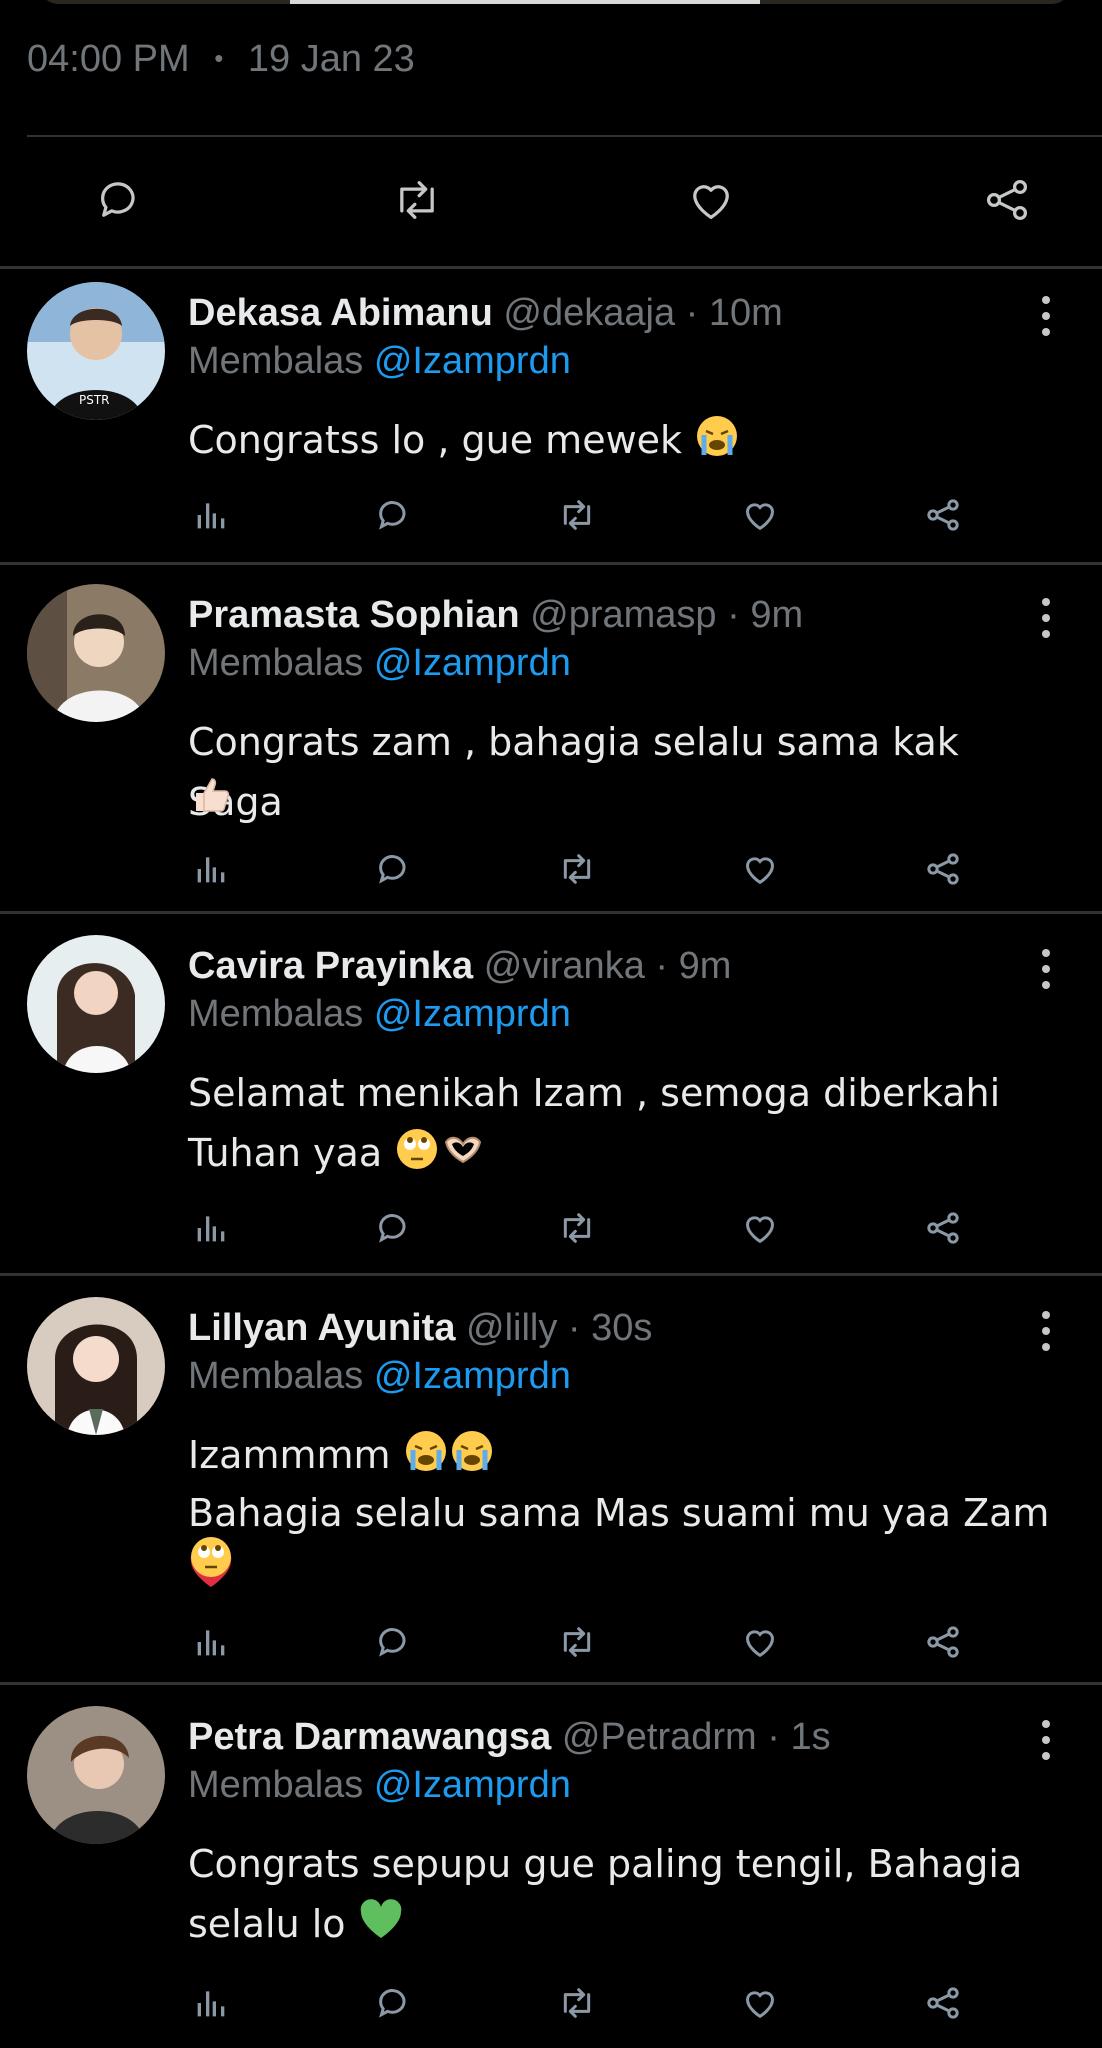 This screenshot has height=2048, width=1102. I want to click on user-handle: @lilly, so click(511, 1328).